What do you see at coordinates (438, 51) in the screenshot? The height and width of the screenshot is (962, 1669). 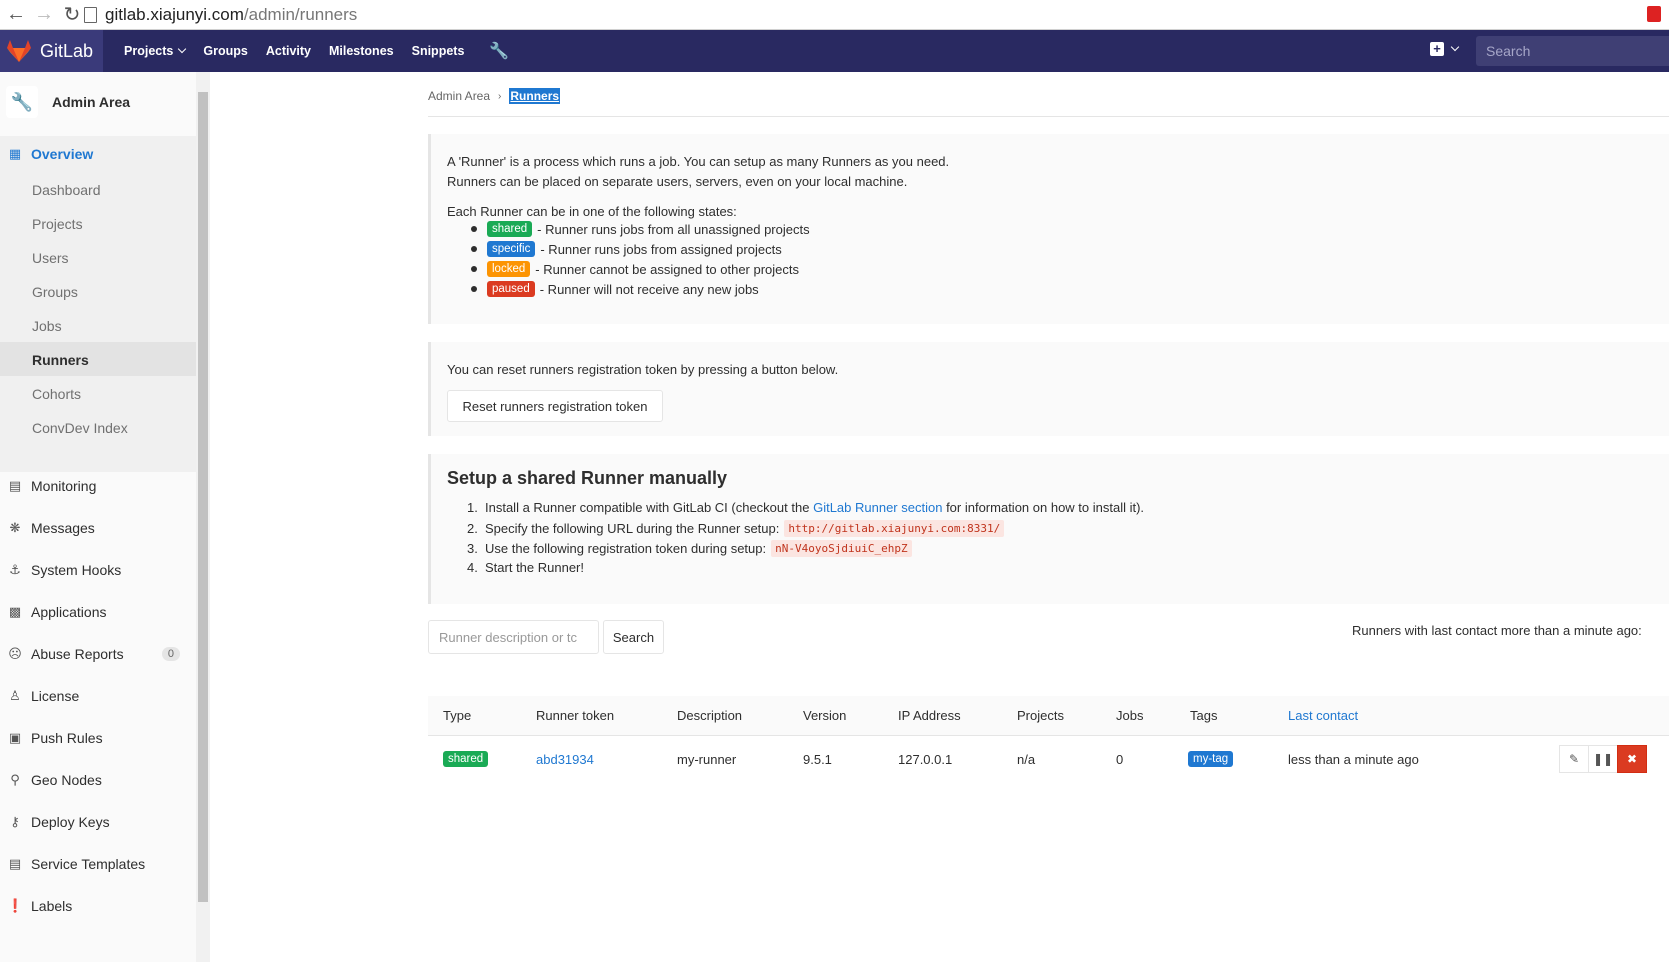 I see `nav-snippets: Snippets` at bounding box center [438, 51].